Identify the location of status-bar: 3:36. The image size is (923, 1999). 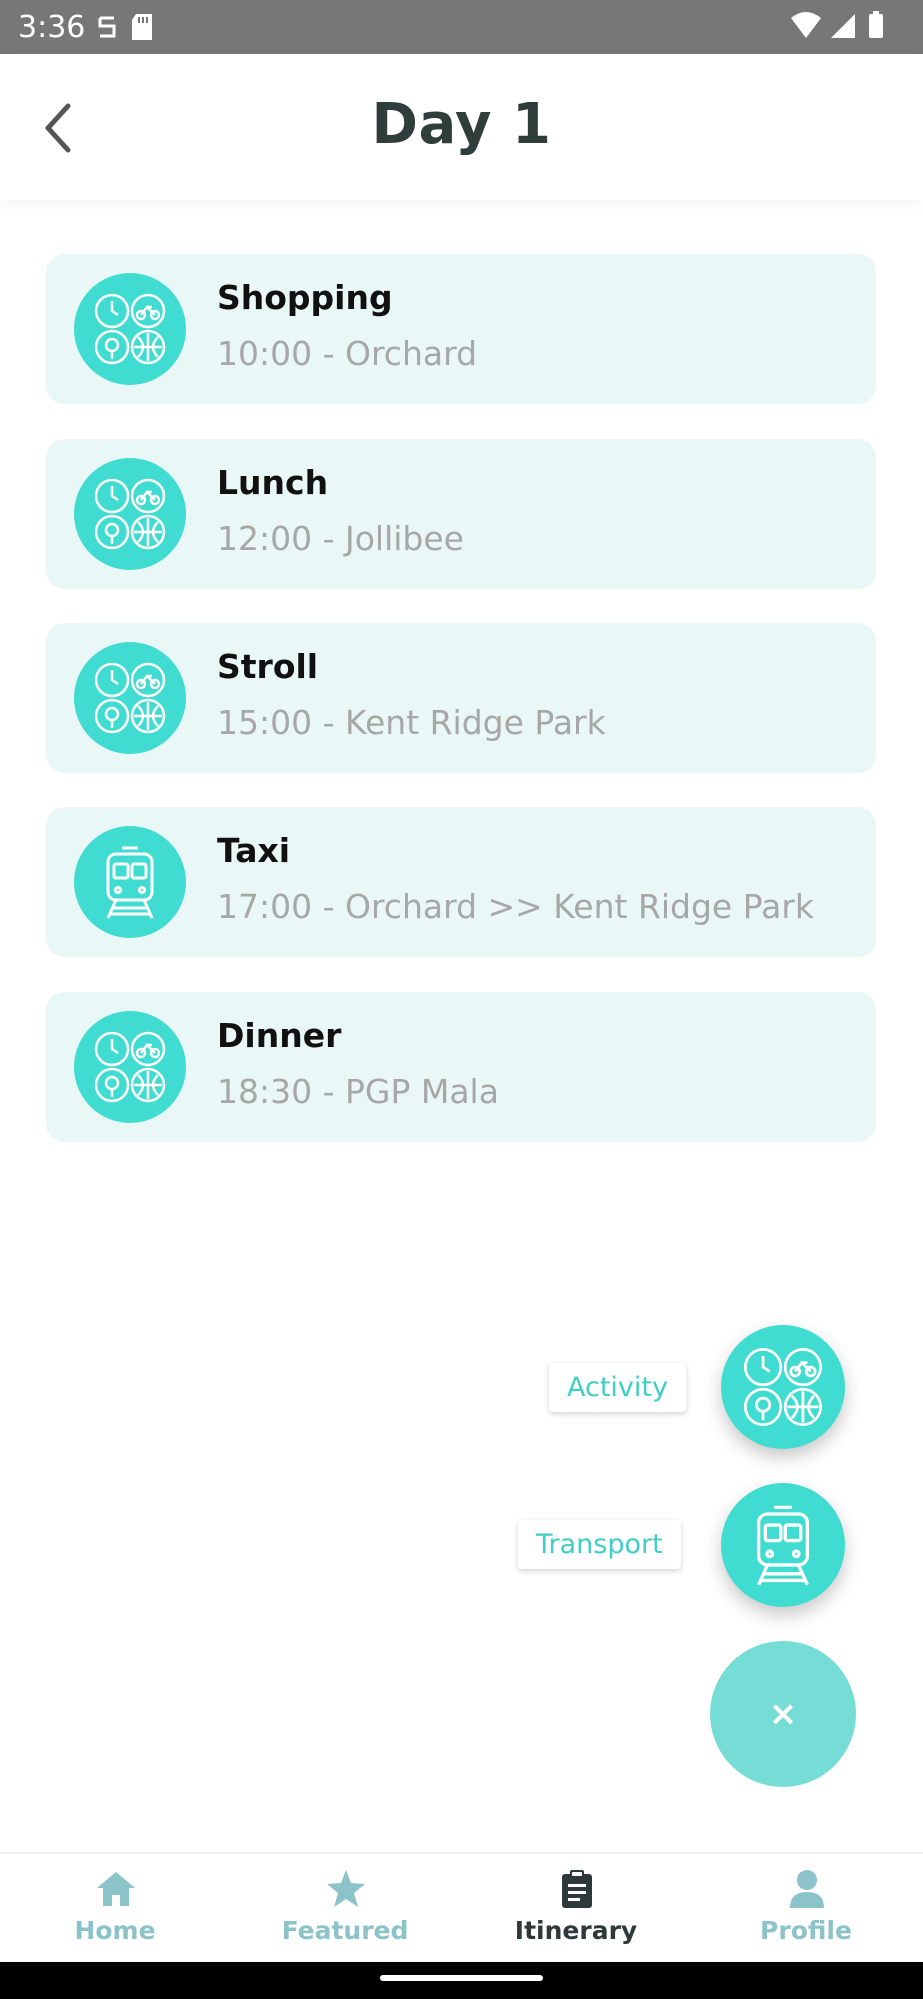
(461, 27).